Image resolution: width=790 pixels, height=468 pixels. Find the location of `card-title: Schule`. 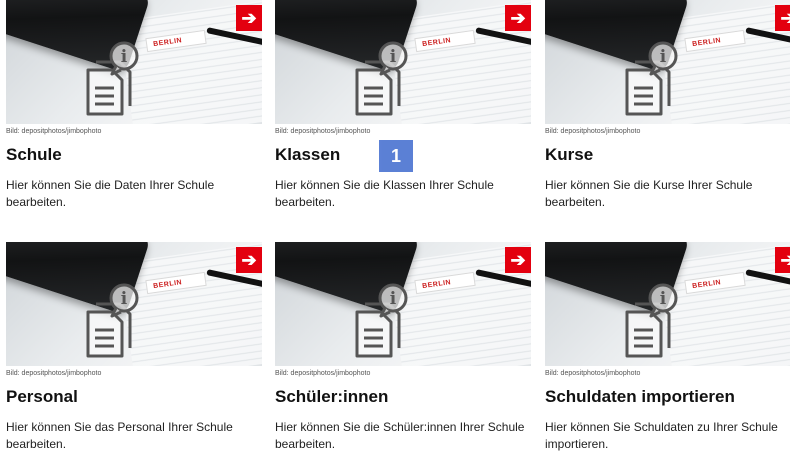

card-title: Schule is located at coordinates (134, 156).